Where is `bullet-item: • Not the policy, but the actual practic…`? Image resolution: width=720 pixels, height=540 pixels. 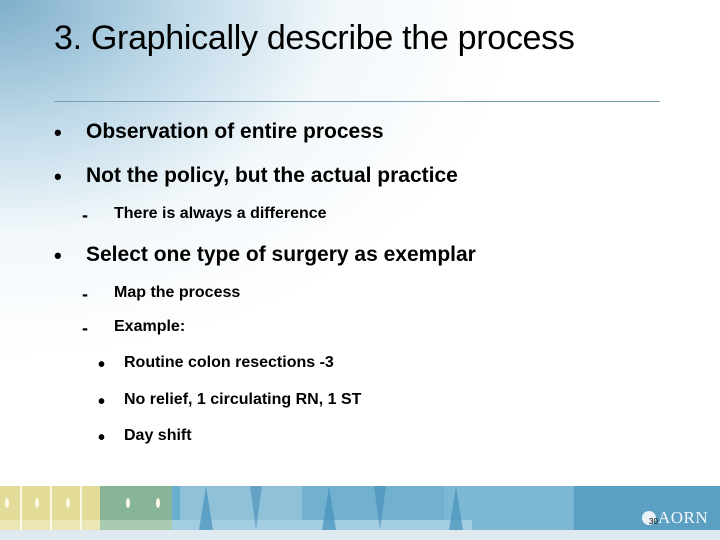
bullet-item: • Not the policy, but the actual practic… is located at coordinates (256, 176).